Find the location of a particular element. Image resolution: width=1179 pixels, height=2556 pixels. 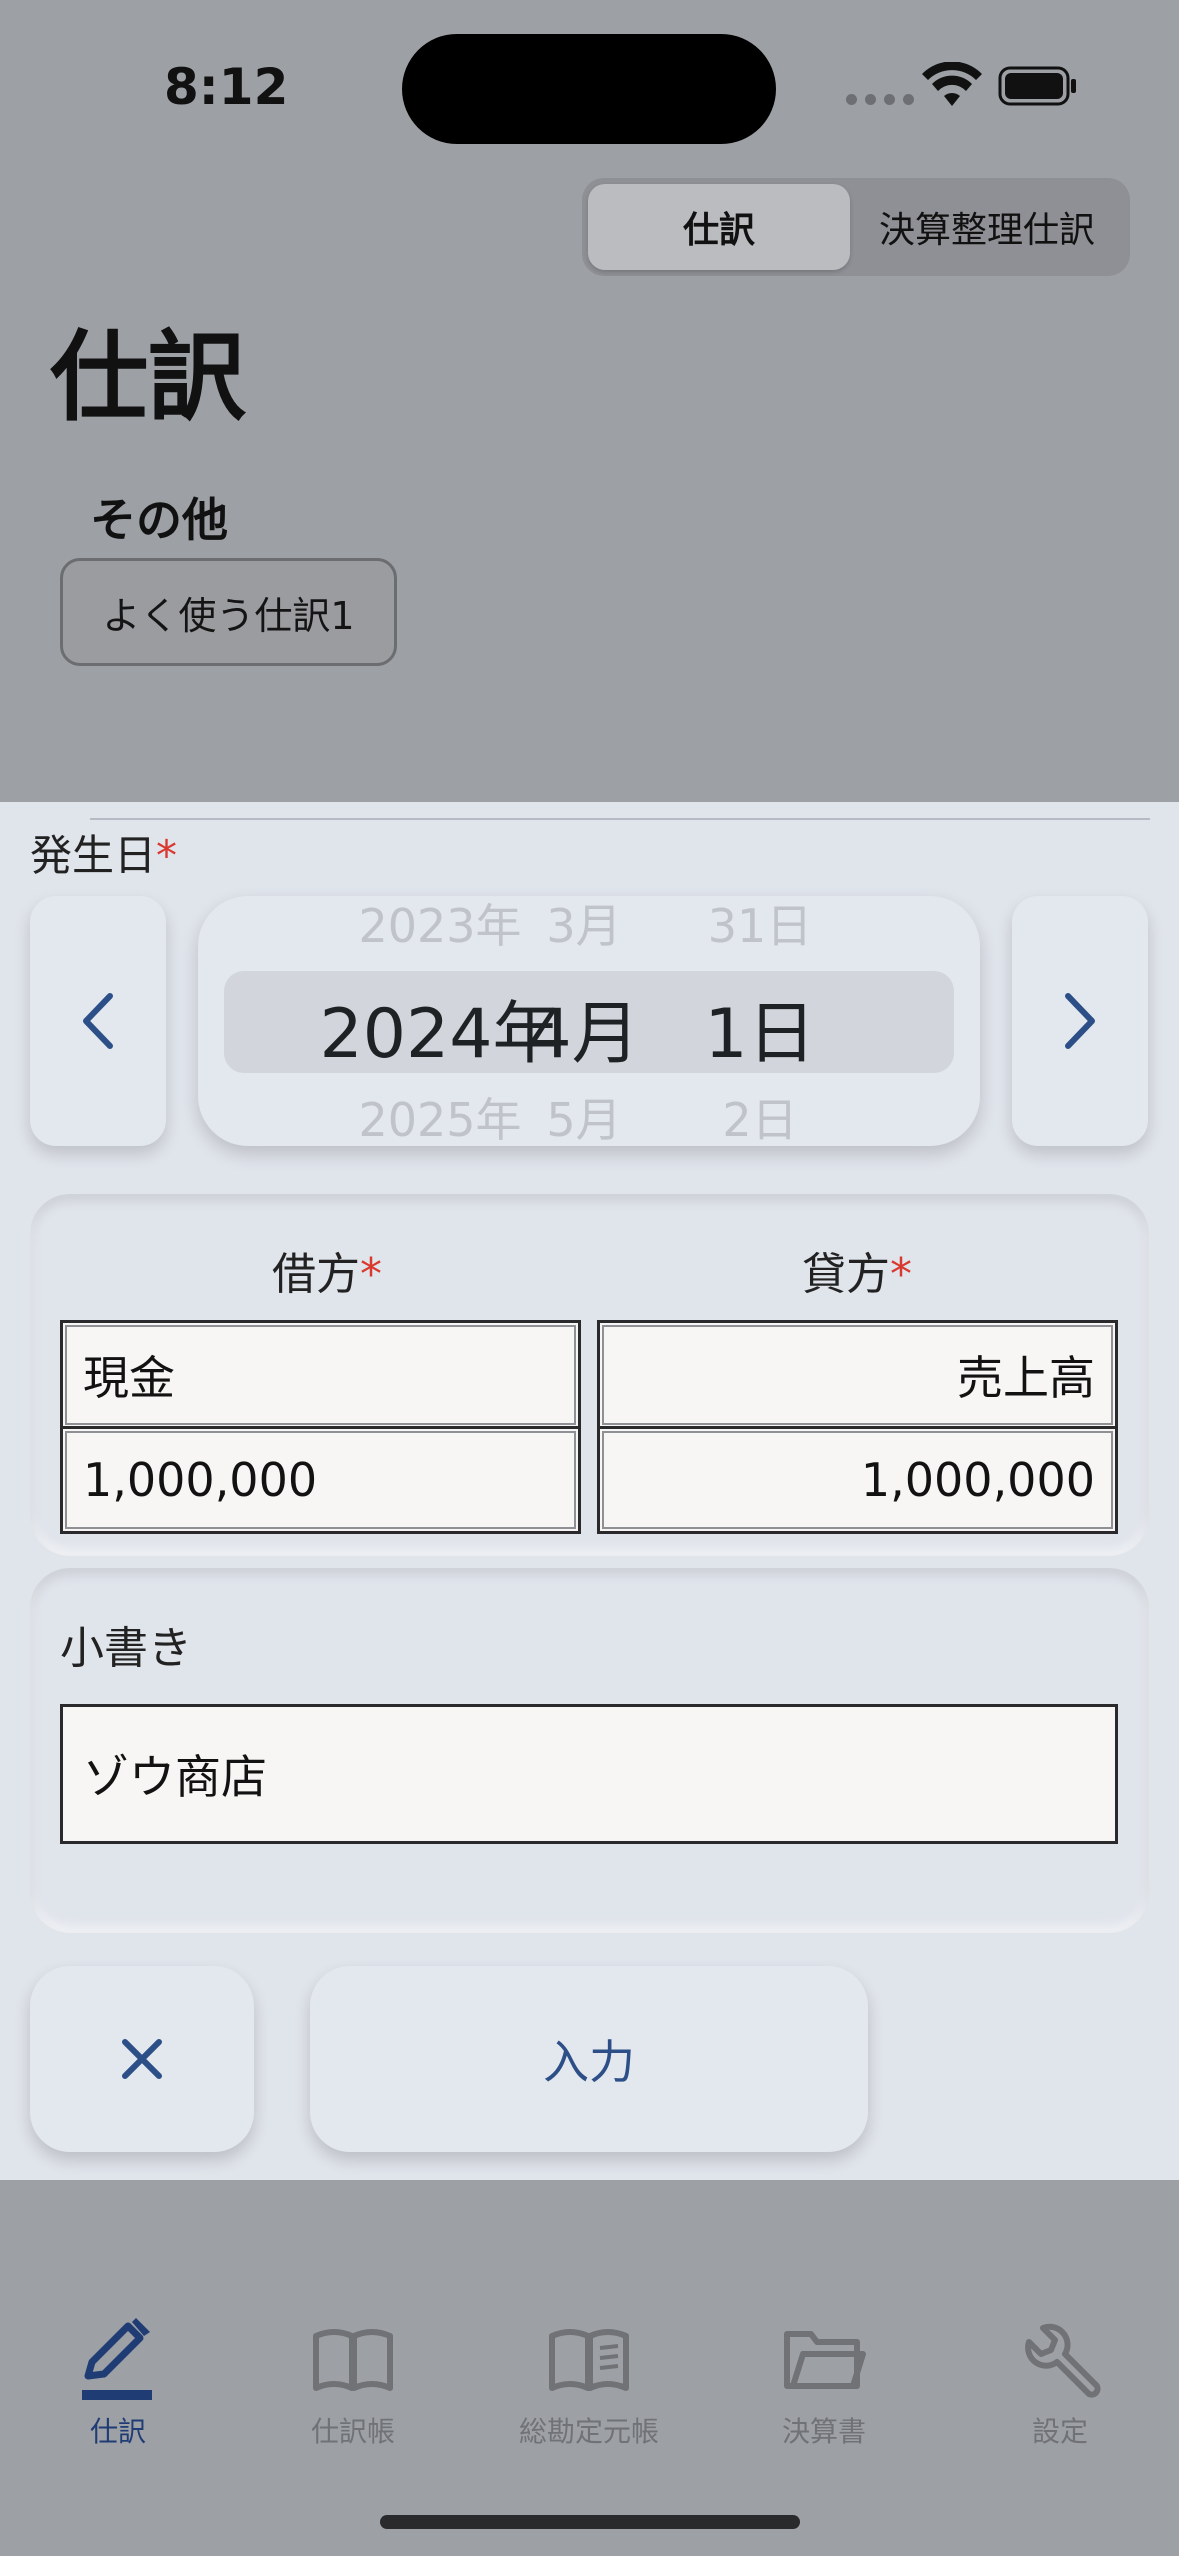

debit-header: 借方* is located at coordinates (327, 1274).